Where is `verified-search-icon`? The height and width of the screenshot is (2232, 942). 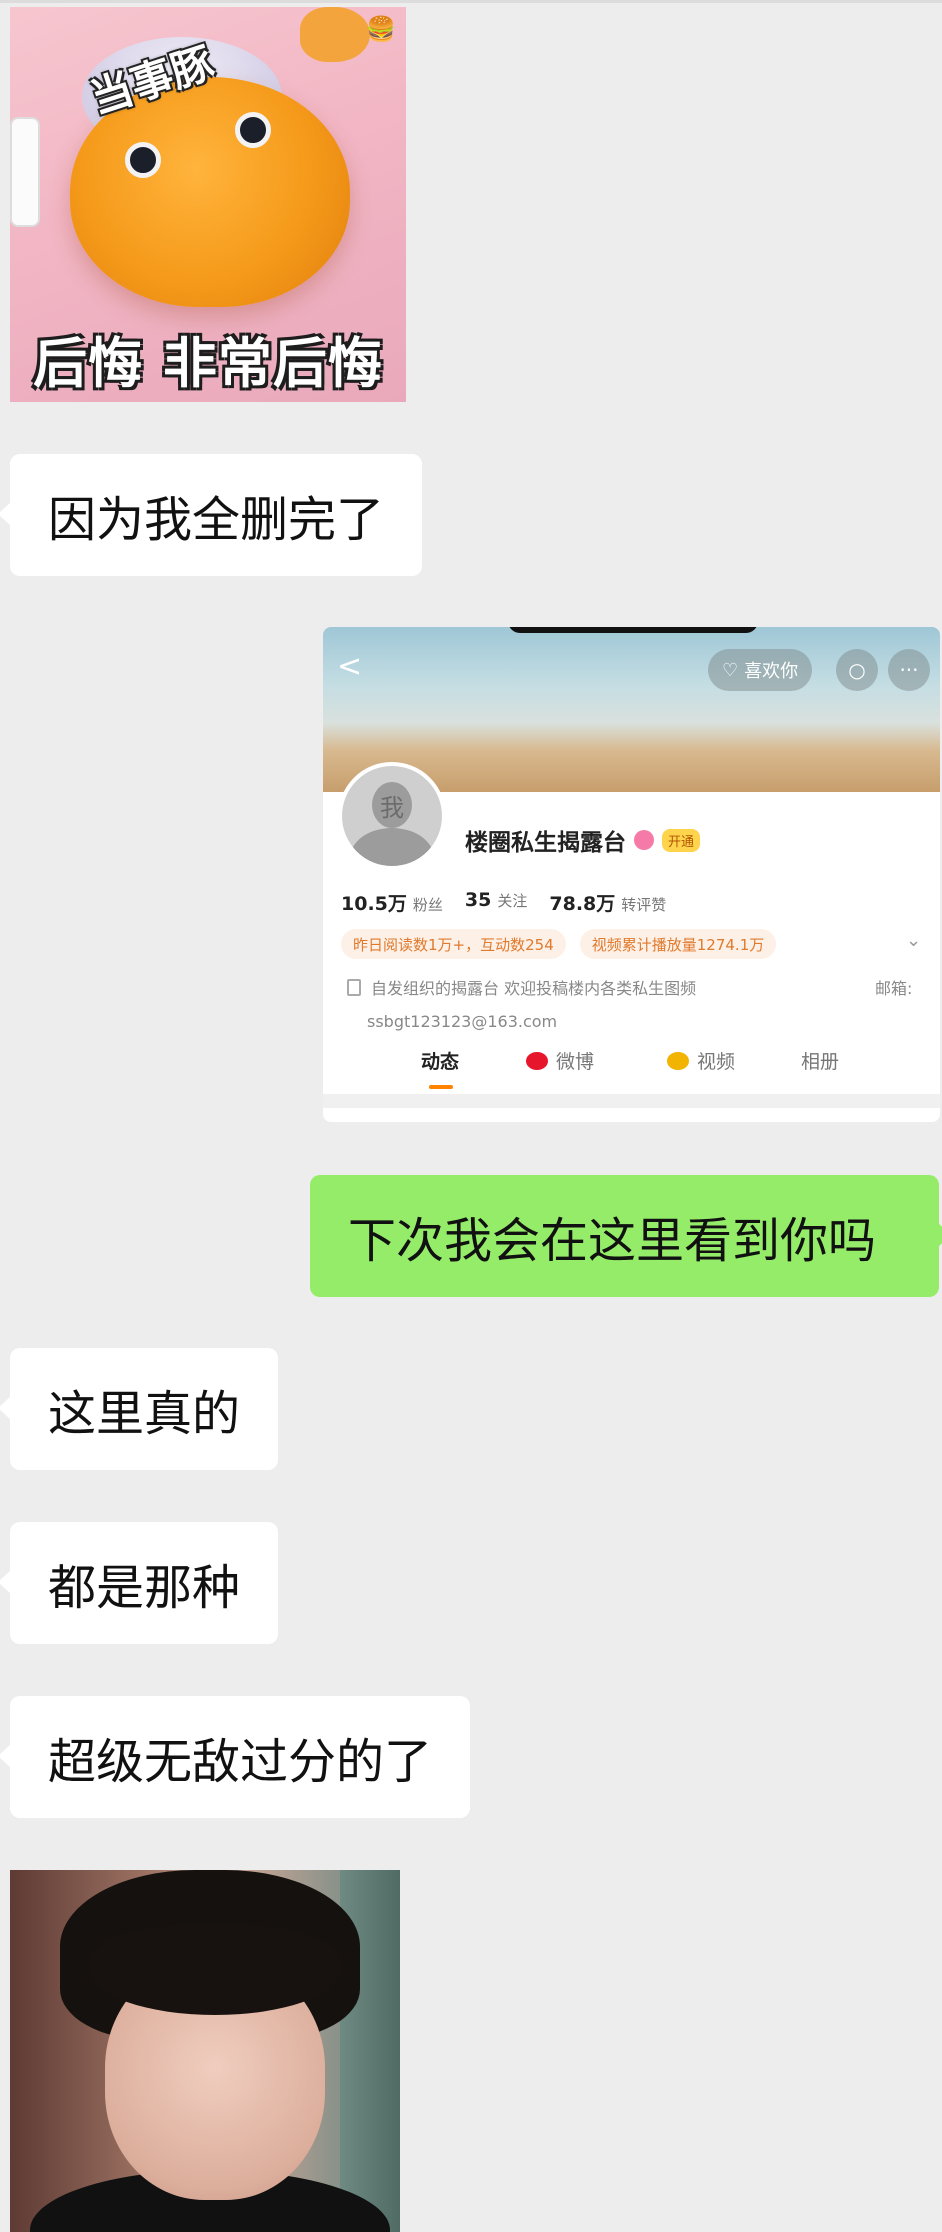
verified-search-icon is located at coordinates (644, 840).